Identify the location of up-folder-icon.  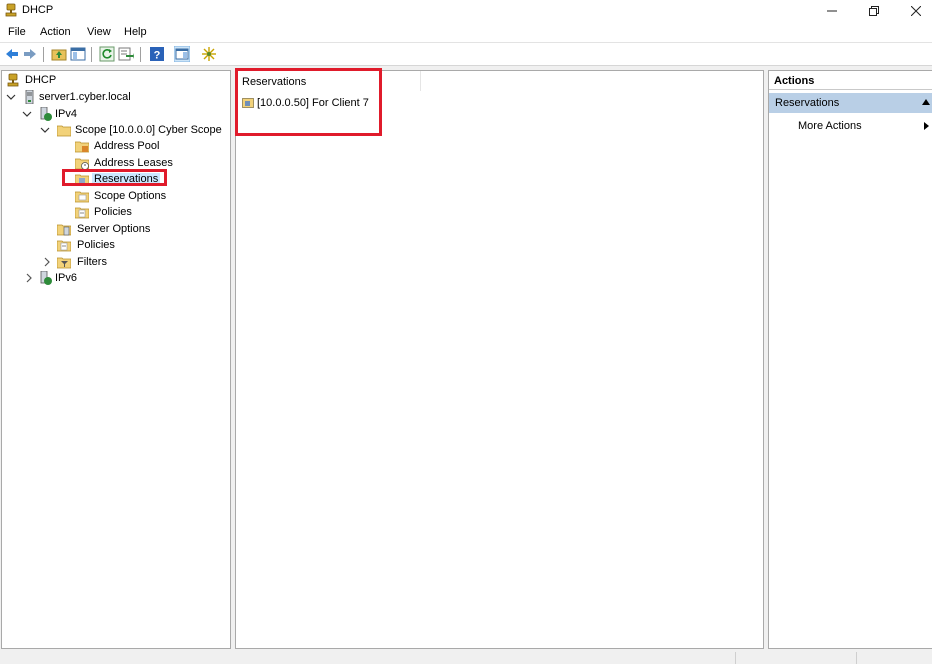
(59, 54).